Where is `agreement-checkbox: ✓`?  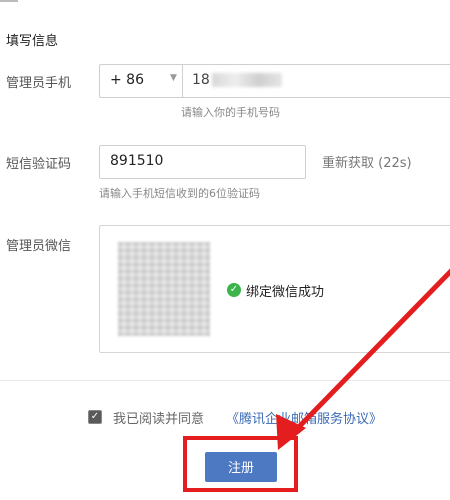
agreement-checkbox: ✓ is located at coordinates (95, 417).